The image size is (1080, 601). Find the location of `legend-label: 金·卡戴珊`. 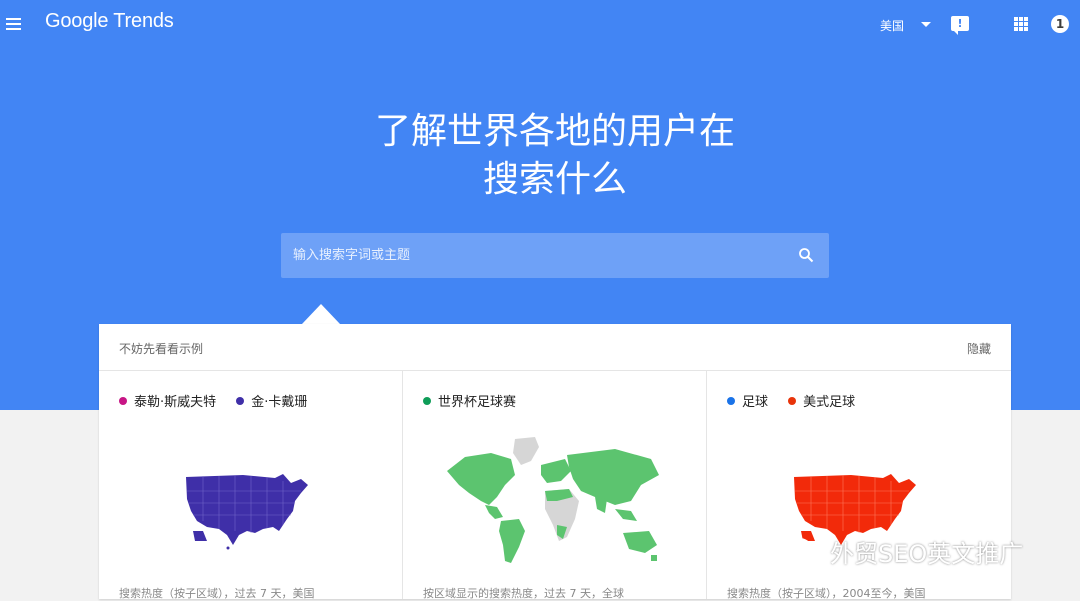

legend-label: 金·卡戴珊 is located at coordinates (279, 402).